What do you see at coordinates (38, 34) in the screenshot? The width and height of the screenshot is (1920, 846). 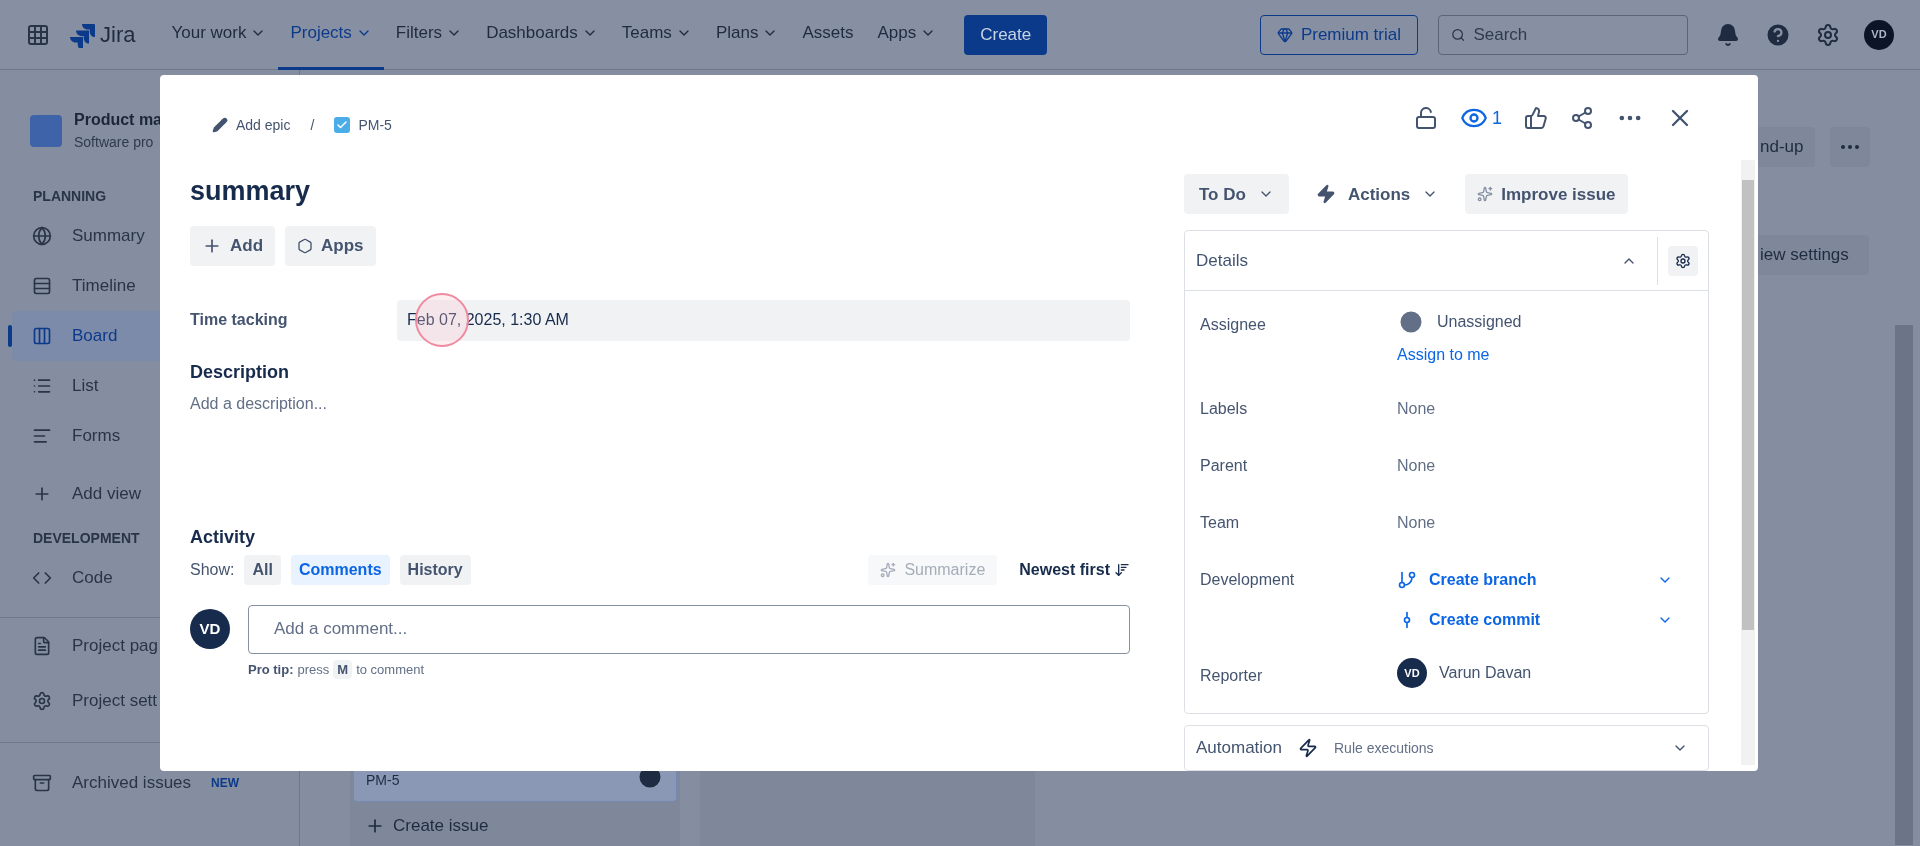 I see `app-switcher-icon` at bounding box center [38, 34].